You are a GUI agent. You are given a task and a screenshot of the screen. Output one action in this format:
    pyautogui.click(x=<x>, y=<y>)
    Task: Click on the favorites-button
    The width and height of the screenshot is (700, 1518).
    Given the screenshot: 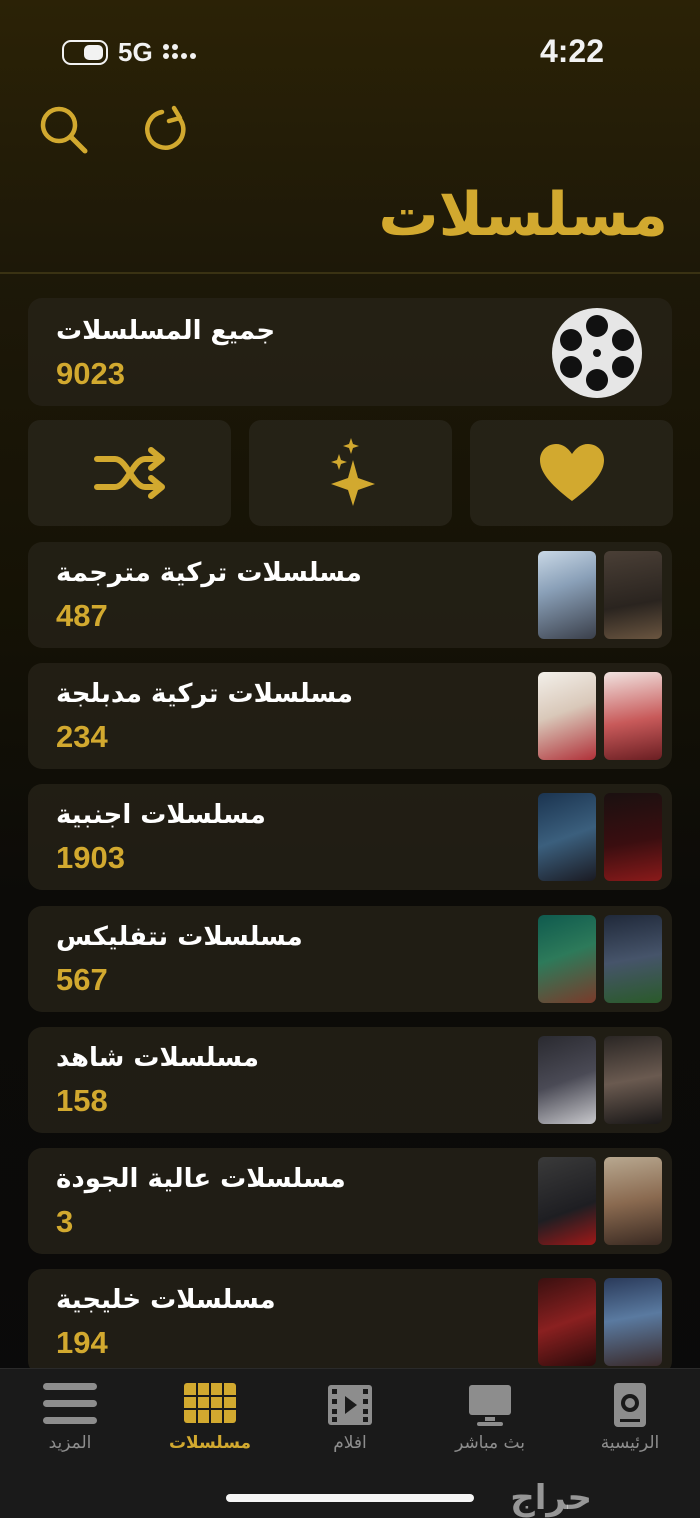 What is the action you would take?
    pyautogui.click(x=571, y=473)
    